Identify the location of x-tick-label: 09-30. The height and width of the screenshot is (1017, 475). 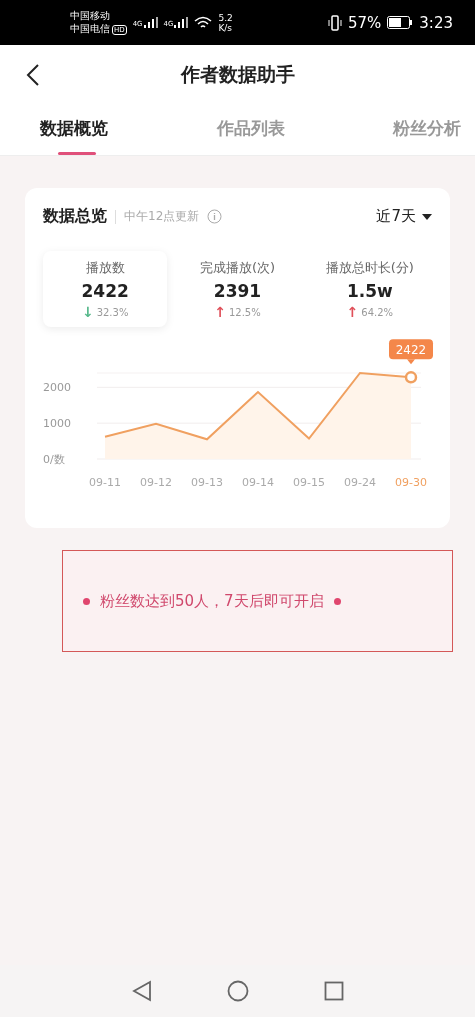
(411, 482).